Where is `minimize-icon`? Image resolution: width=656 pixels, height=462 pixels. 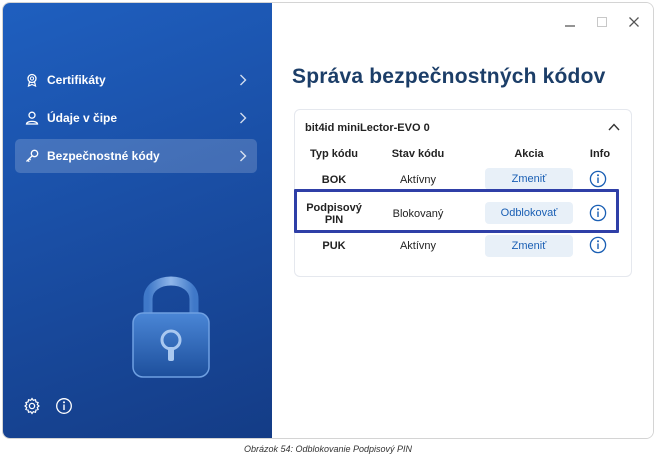 minimize-icon is located at coordinates (570, 22).